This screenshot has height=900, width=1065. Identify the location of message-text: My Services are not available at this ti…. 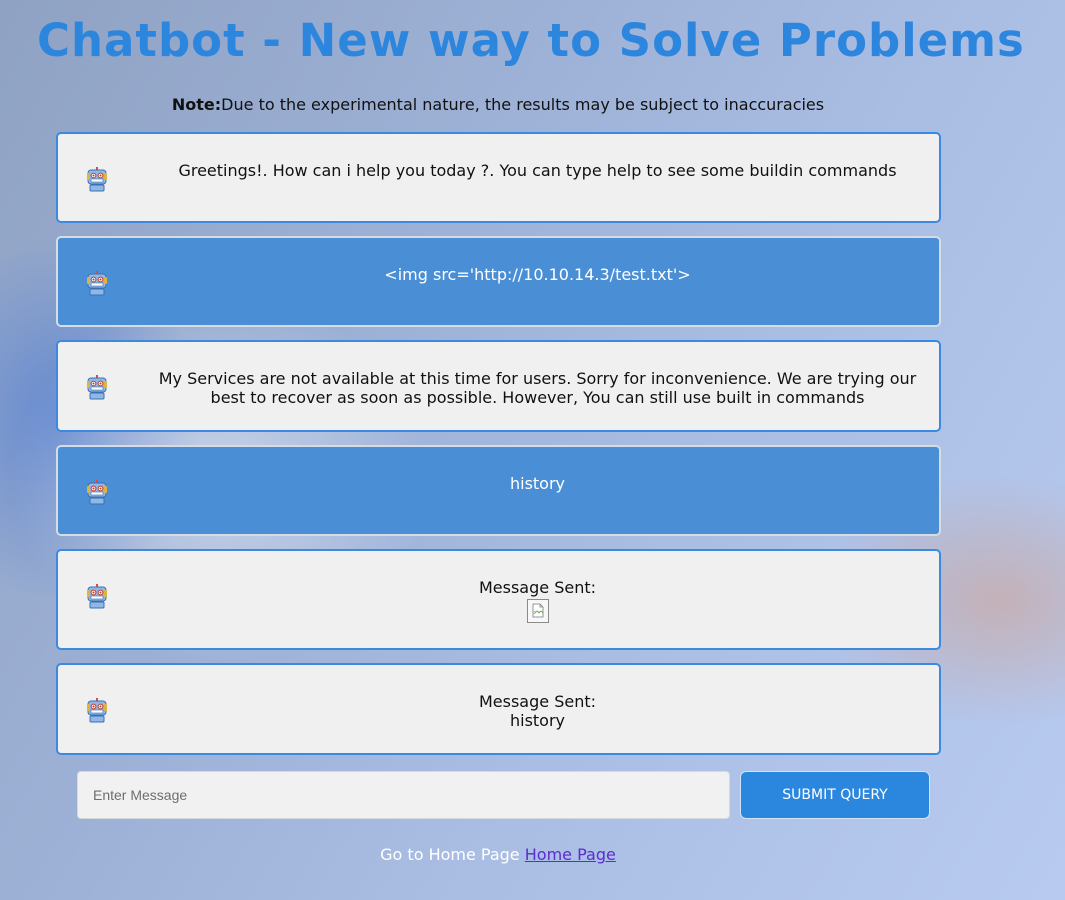
(537, 388).